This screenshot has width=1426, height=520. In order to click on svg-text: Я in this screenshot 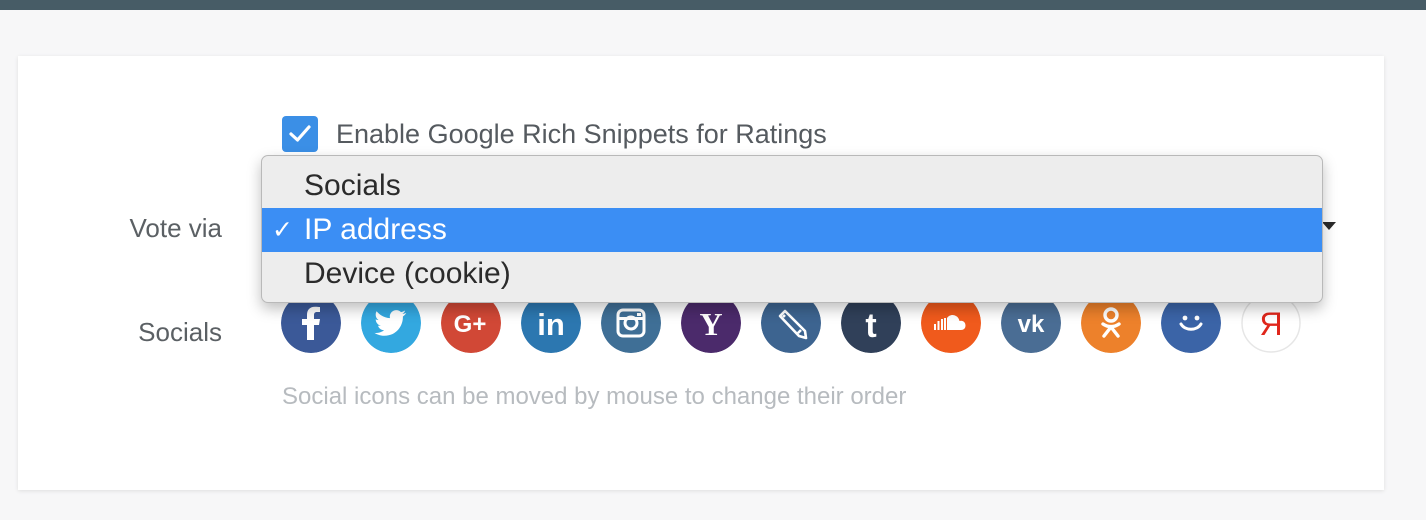, I will do `click(1270, 324)`.